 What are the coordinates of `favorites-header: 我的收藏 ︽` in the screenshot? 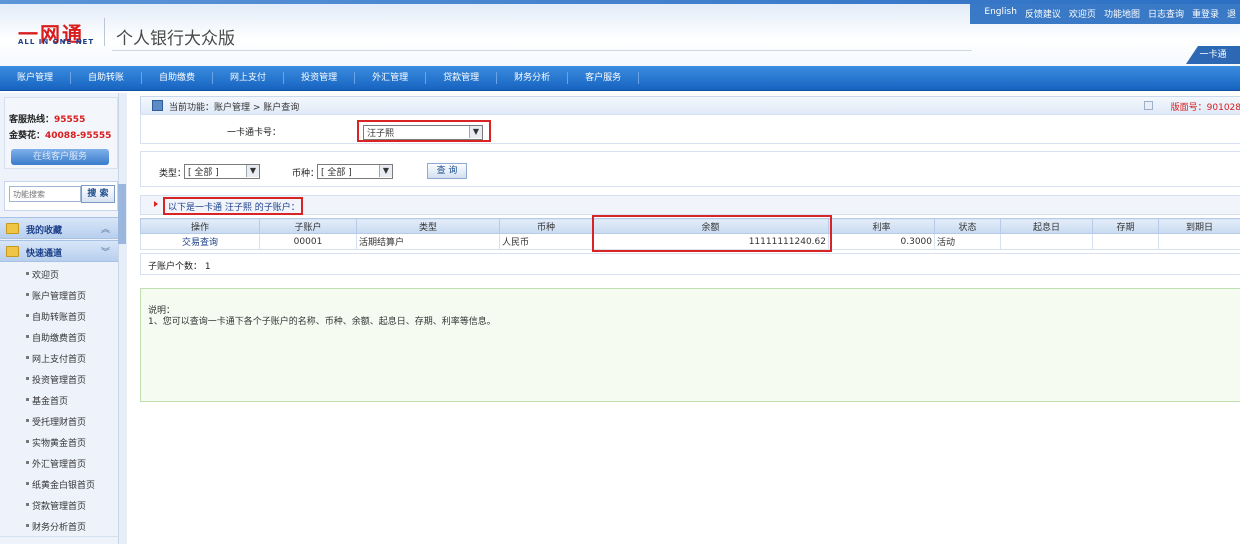 It's located at (59, 228).